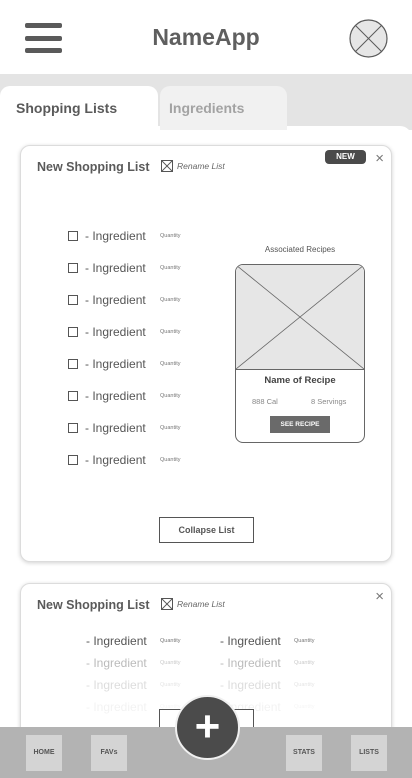  I want to click on nav-stats-button: STATS, so click(304, 753).